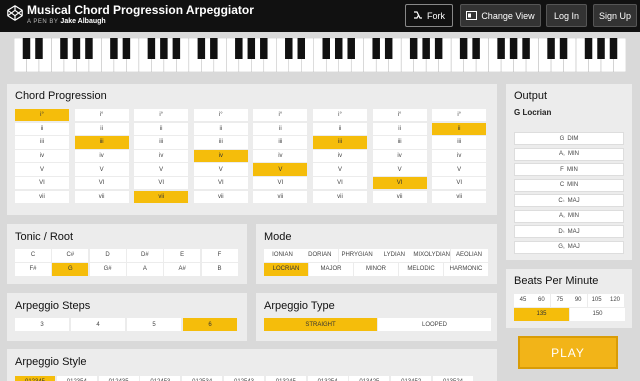 The image size is (640, 381). I want to click on codepen-logo-icon, so click(15, 13).